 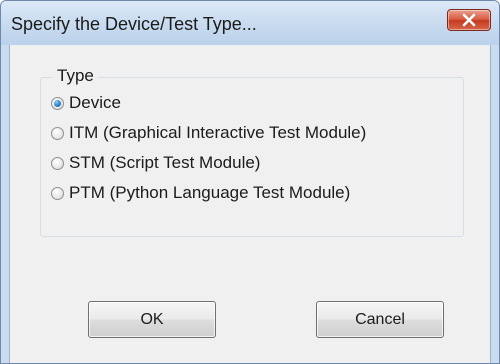 What do you see at coordinates (95, 103) in the screenshot?
I see `radio-label-device: Device` at bounding box center [95, 103].